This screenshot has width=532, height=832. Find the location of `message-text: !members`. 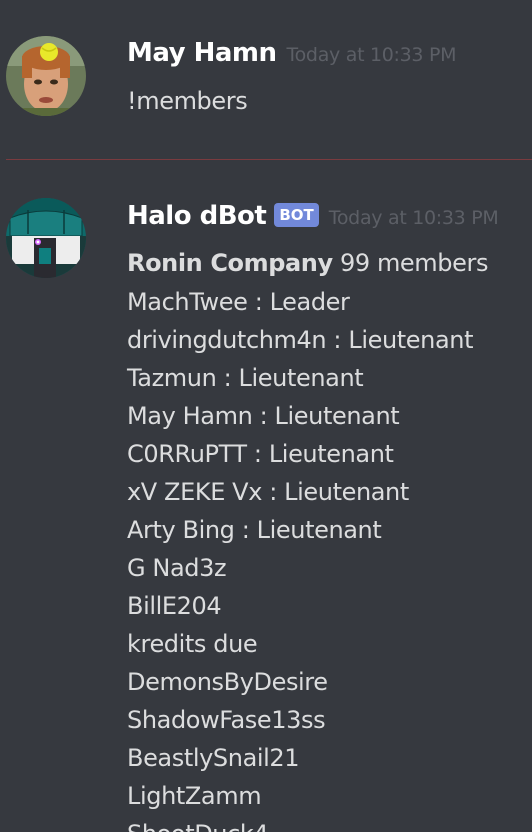

message-text: !members is located at coordinates (187, 101).